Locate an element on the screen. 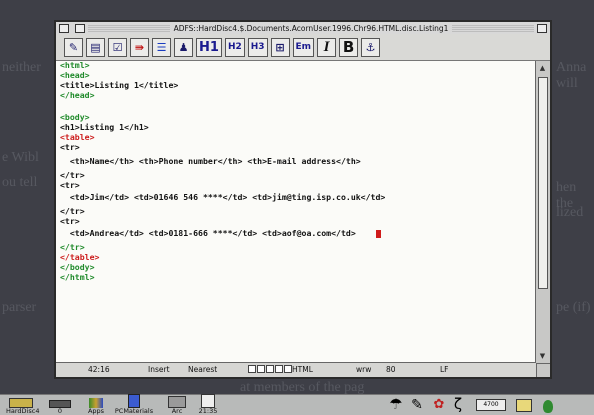 The height and width of the screenshot is (415, 594). code-line: </html> is located at coordinates (77, 277).